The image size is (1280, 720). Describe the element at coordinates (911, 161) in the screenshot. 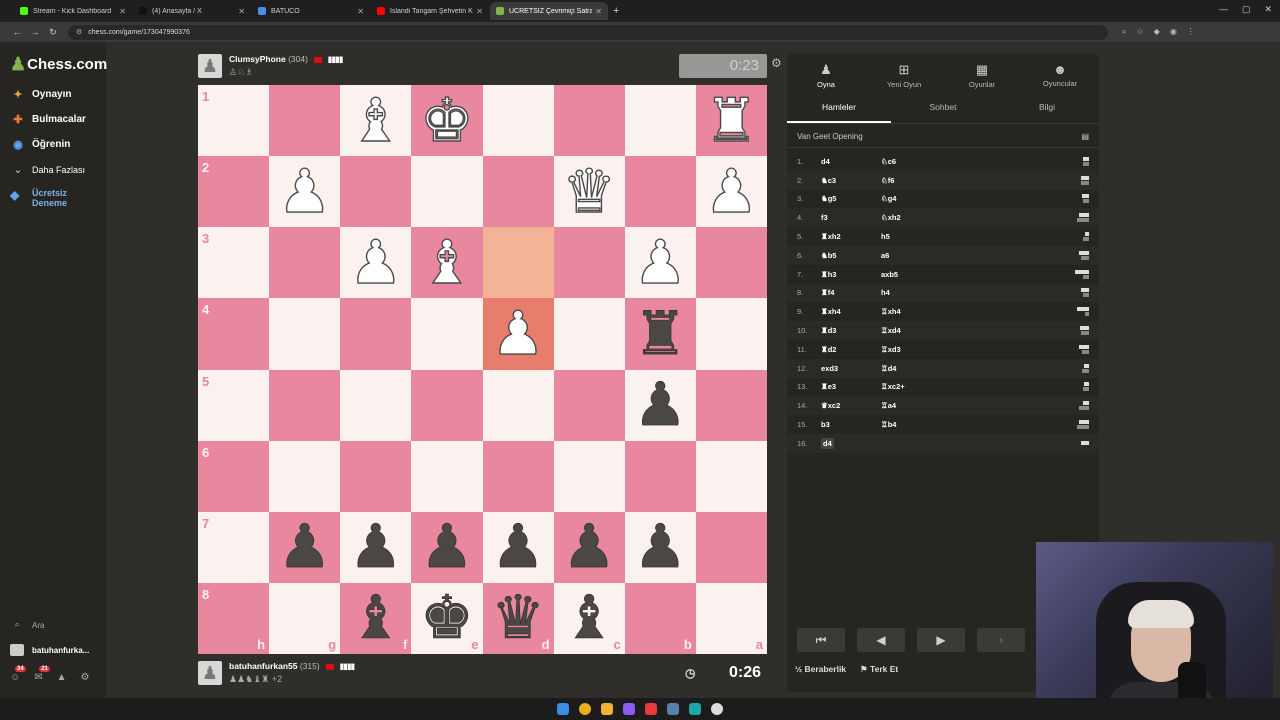

I see `black-move: ♘c6` at that location.